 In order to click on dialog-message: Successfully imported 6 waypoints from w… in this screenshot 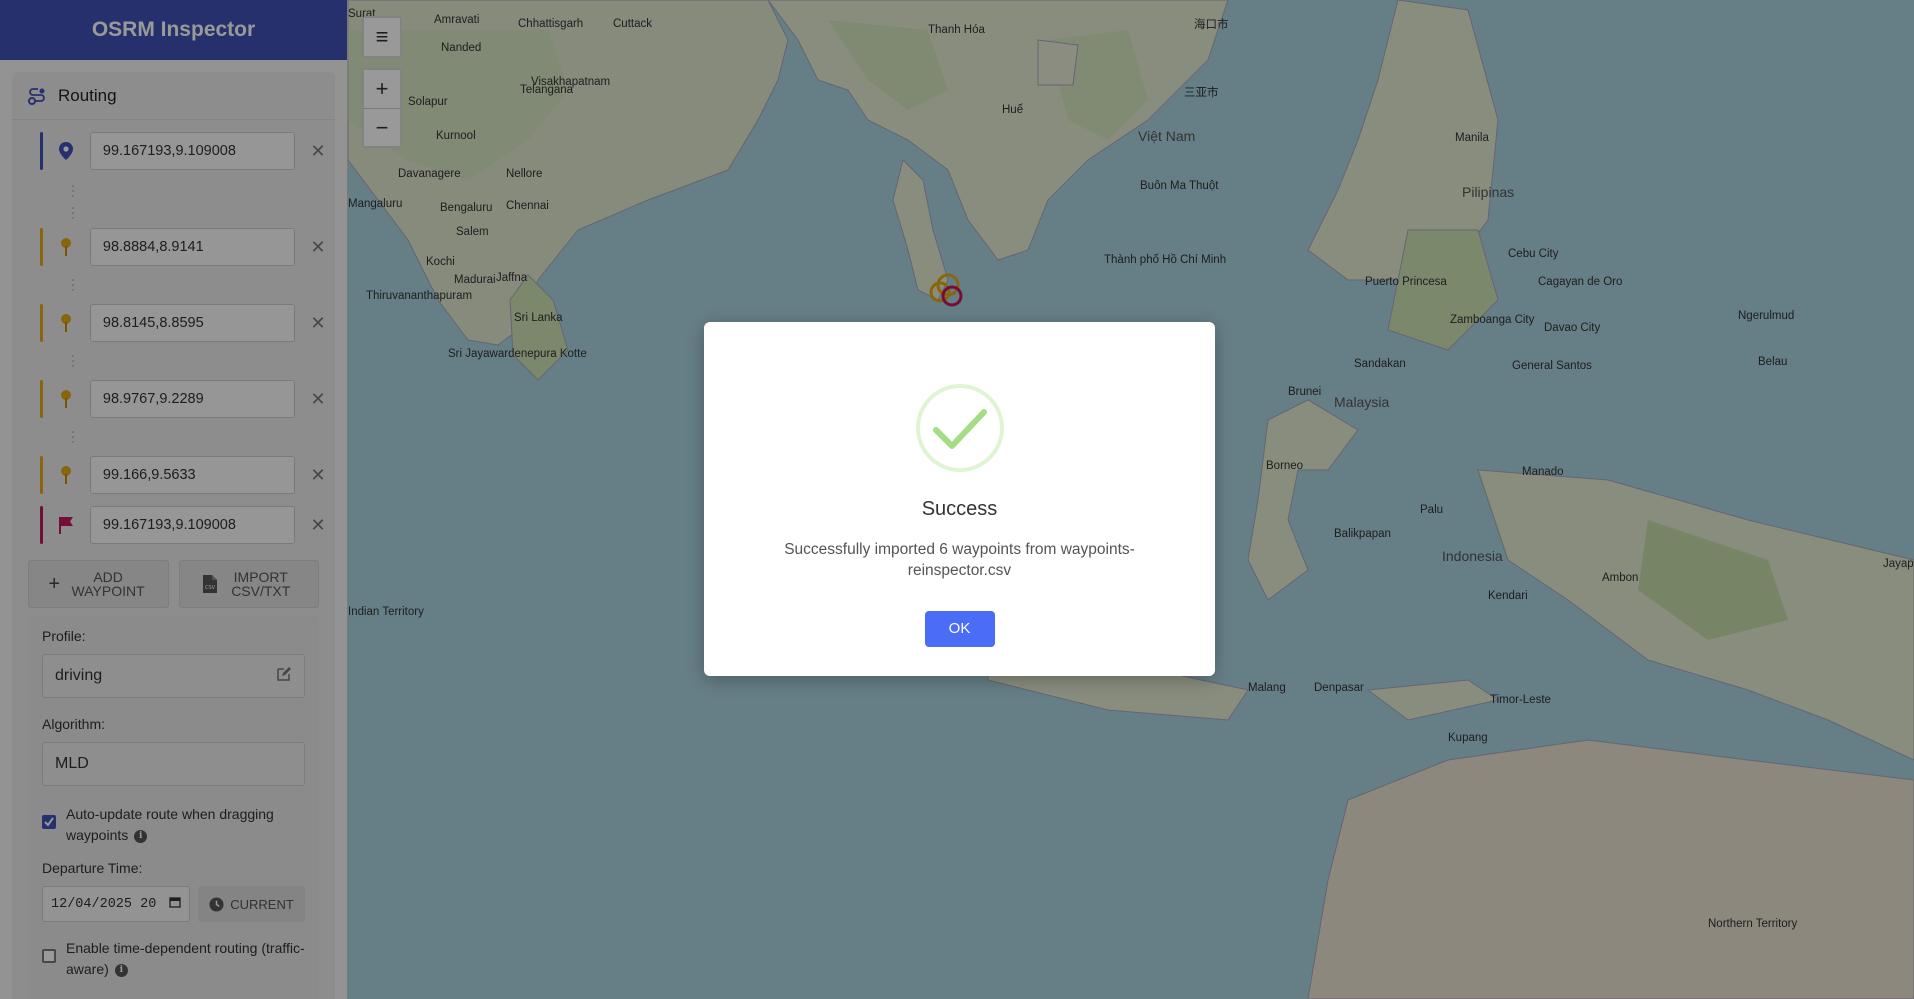, I will do `click(959, 560)`.